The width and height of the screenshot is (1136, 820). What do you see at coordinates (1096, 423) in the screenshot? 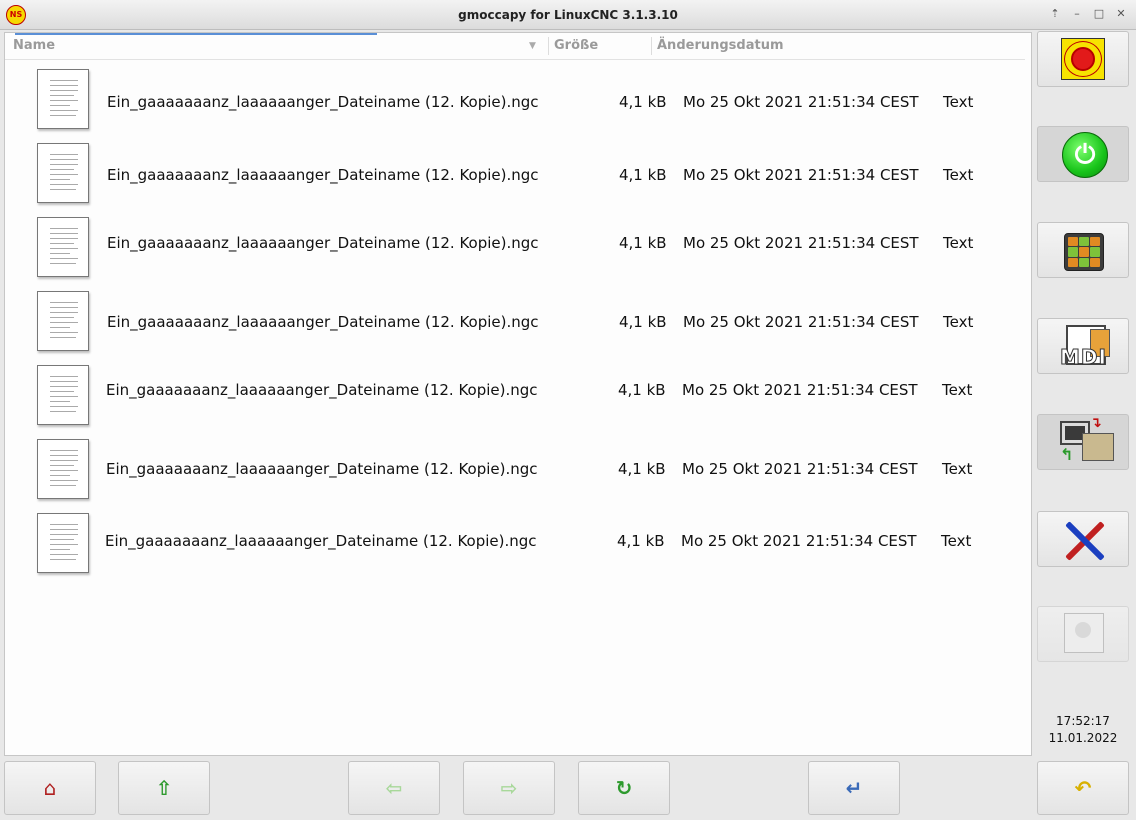
I see `arrow-down-red-icon: ↴` at bounding box center [1096, 423].